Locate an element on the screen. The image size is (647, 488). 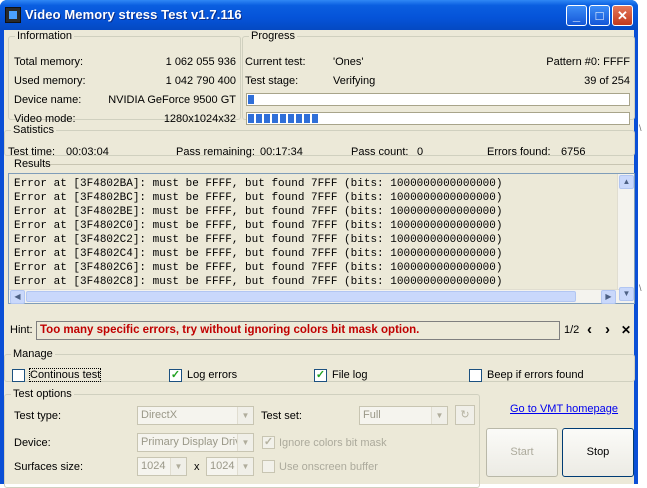
results-legend: Results is located at coordinates (32, 164).